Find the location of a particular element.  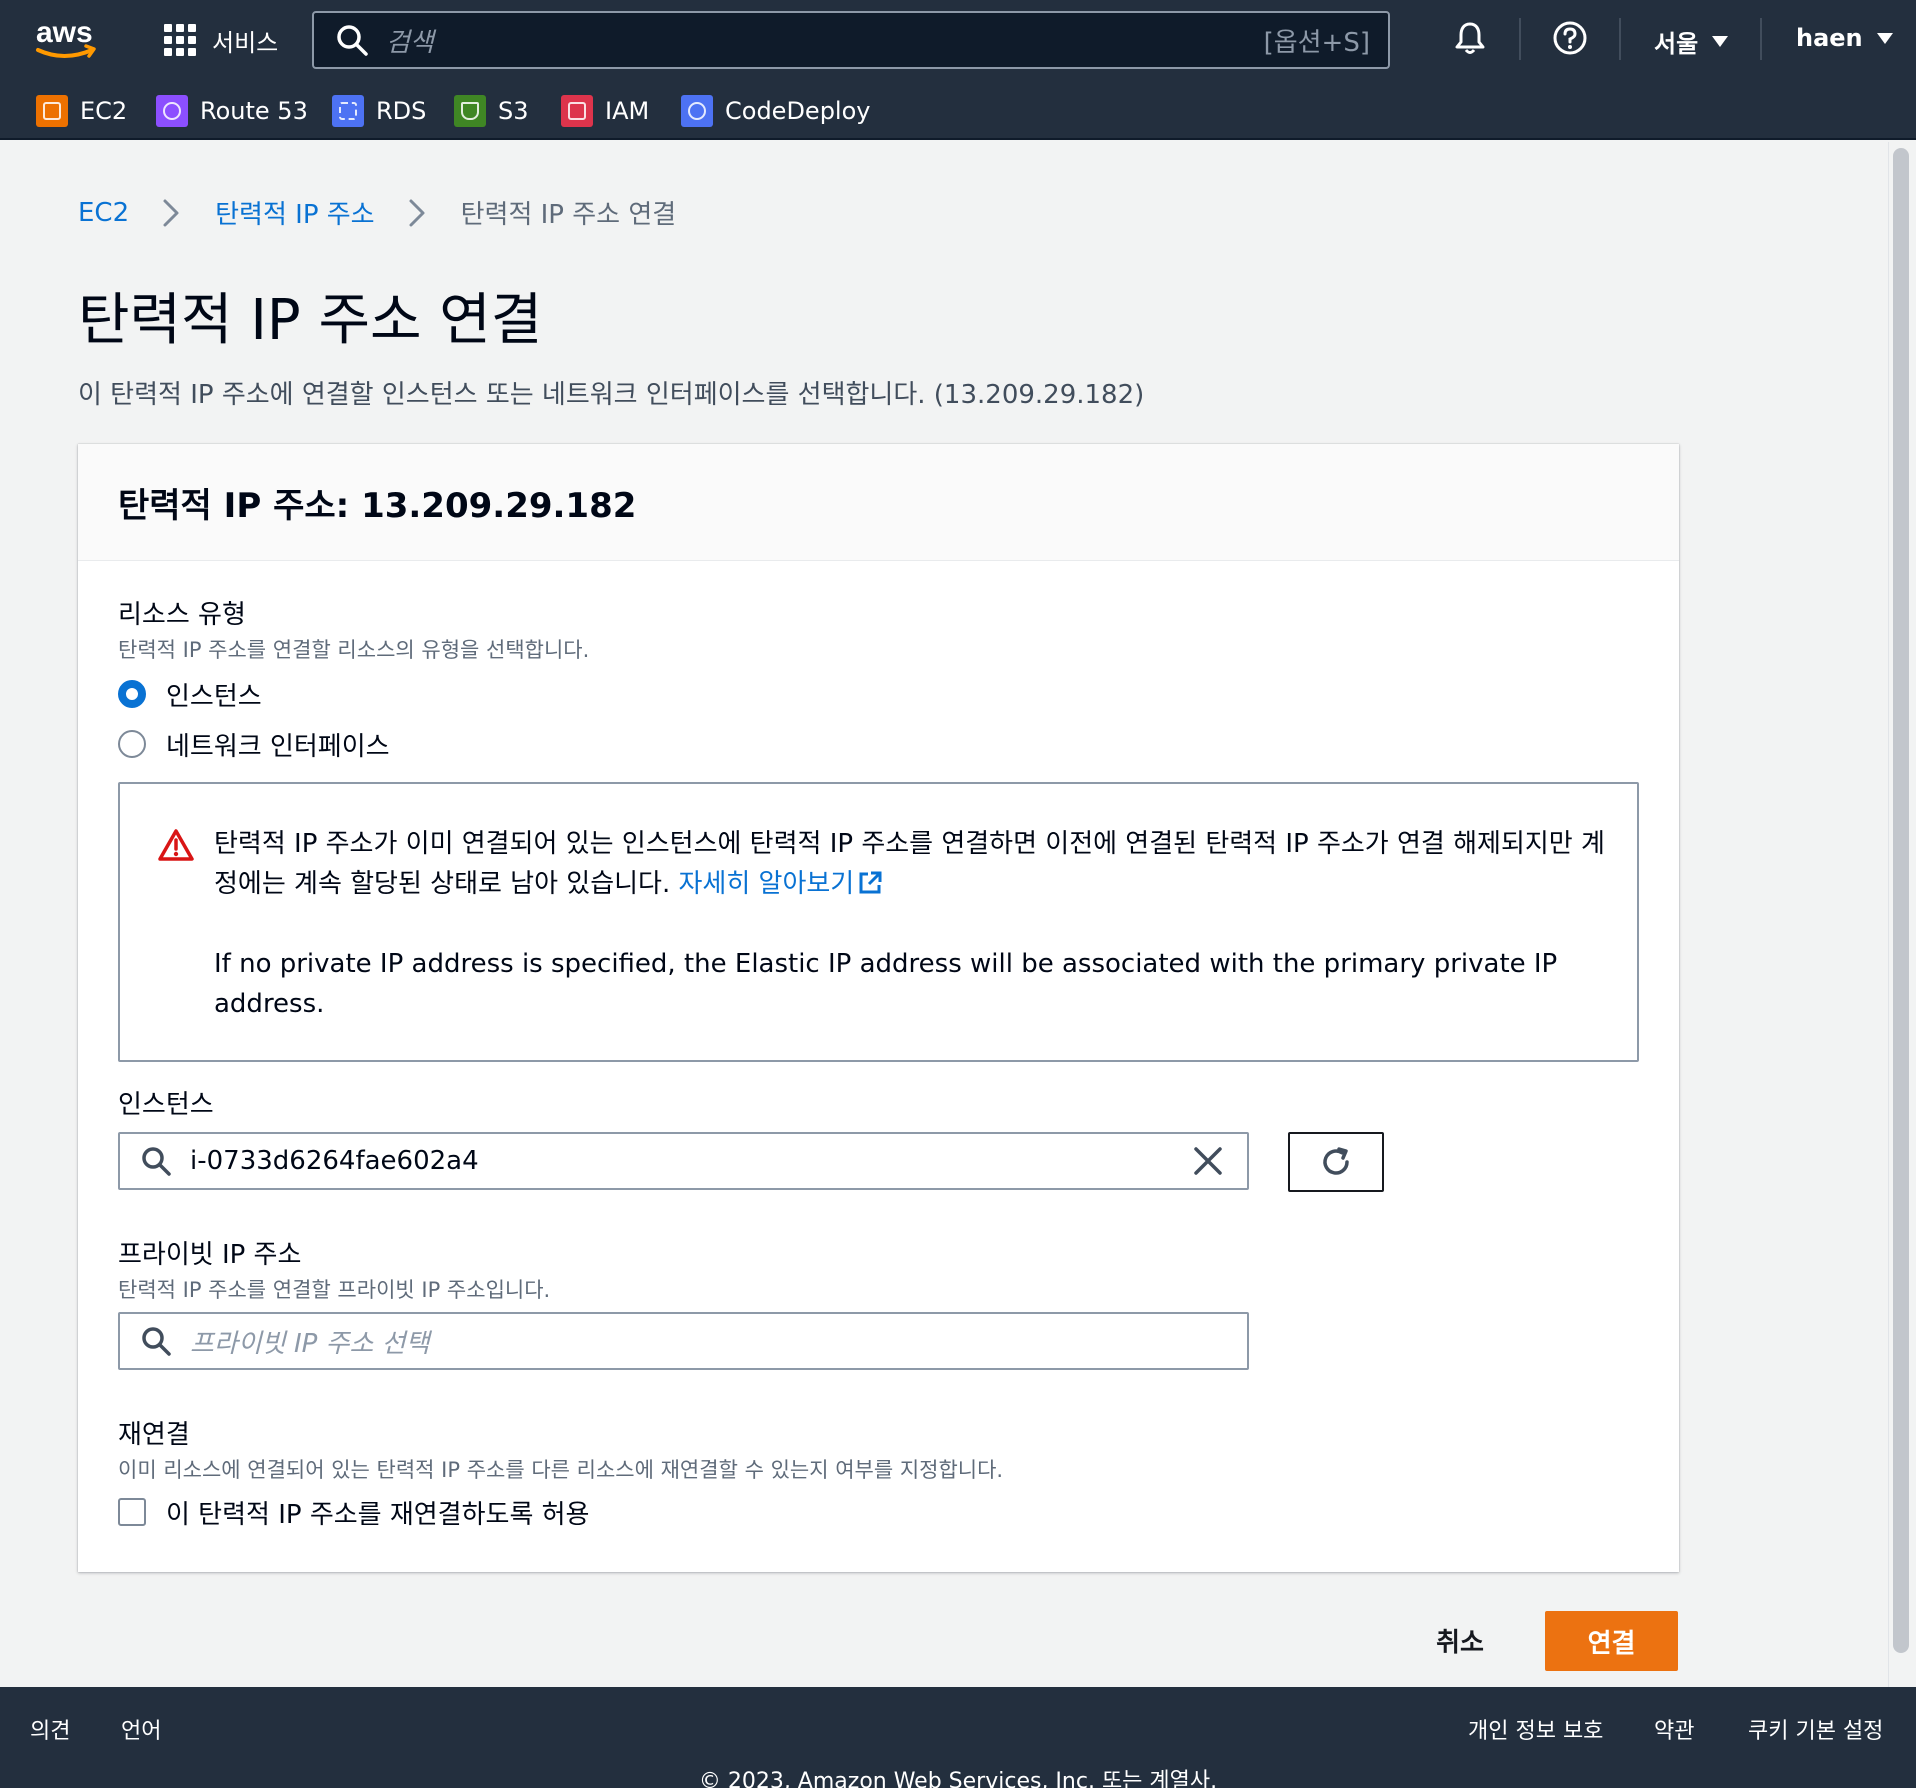

clear-icon is located at coordinates (1208, 1161).